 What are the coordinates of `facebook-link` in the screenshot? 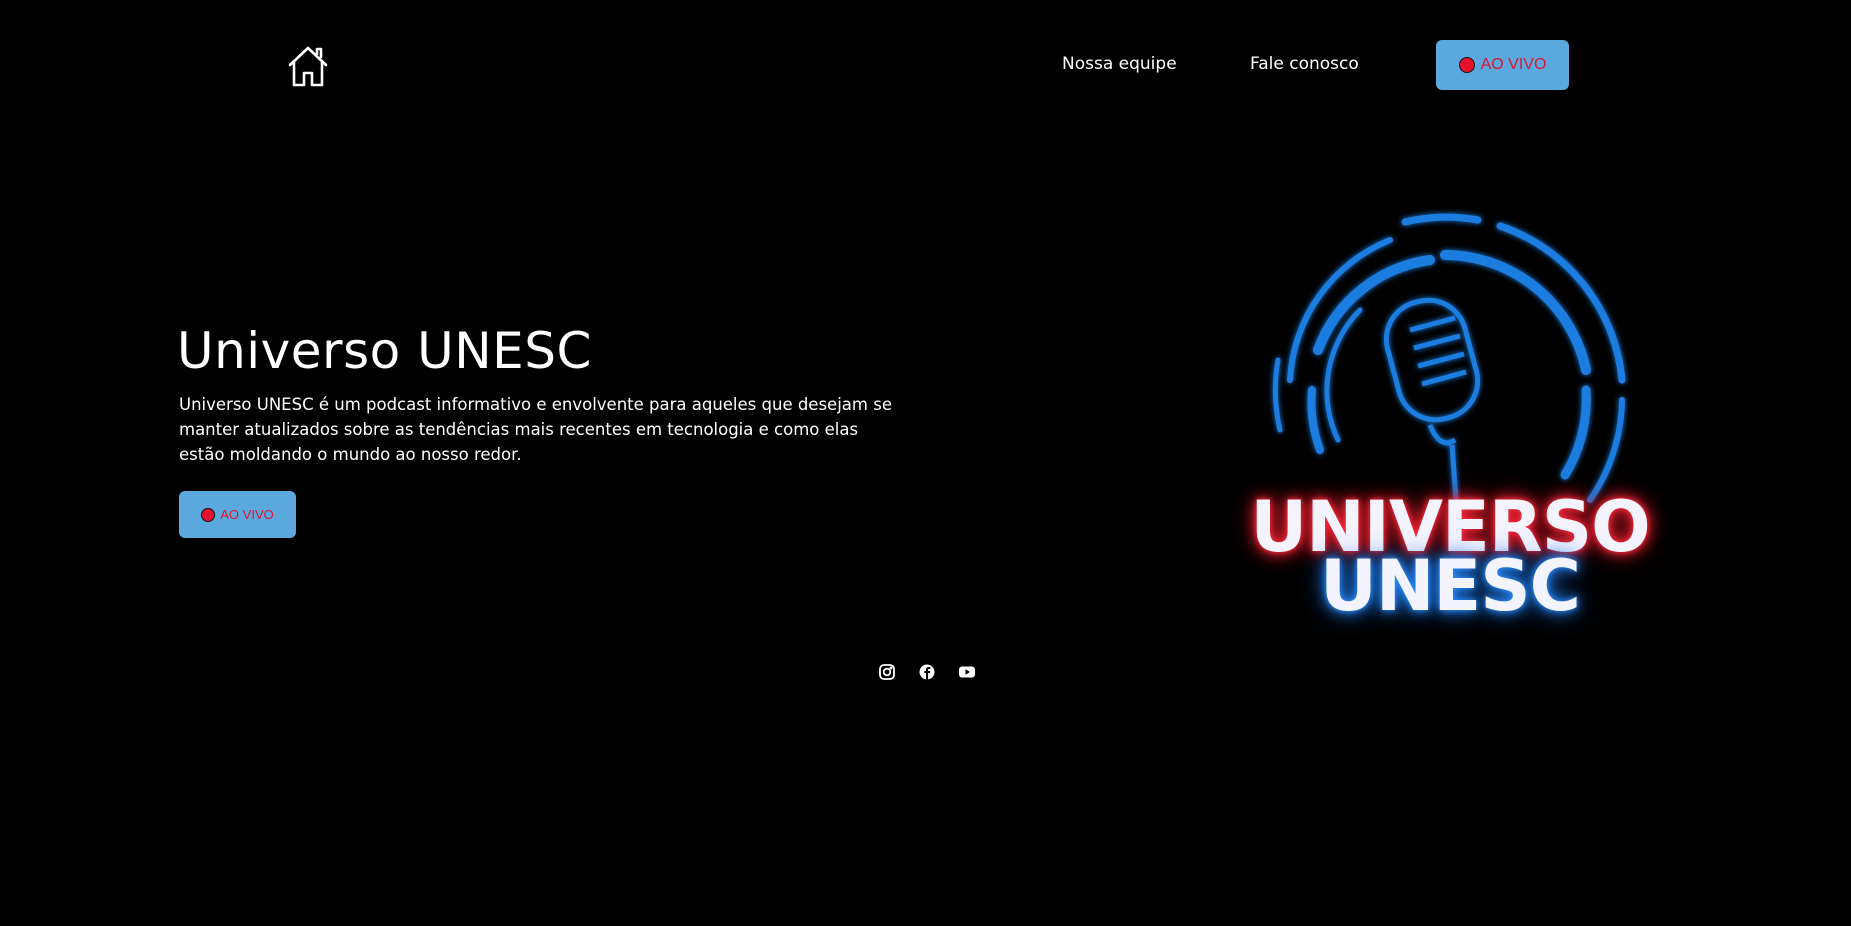 It's located at (927, 672).